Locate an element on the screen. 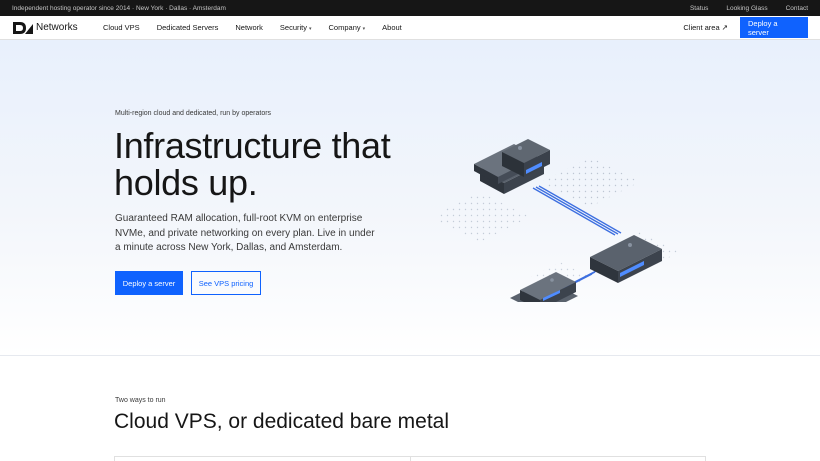 The height and width of the screenshot is (461, 820). nav-security-dropdown: Security ▾ is located at coordinates (296, 27).